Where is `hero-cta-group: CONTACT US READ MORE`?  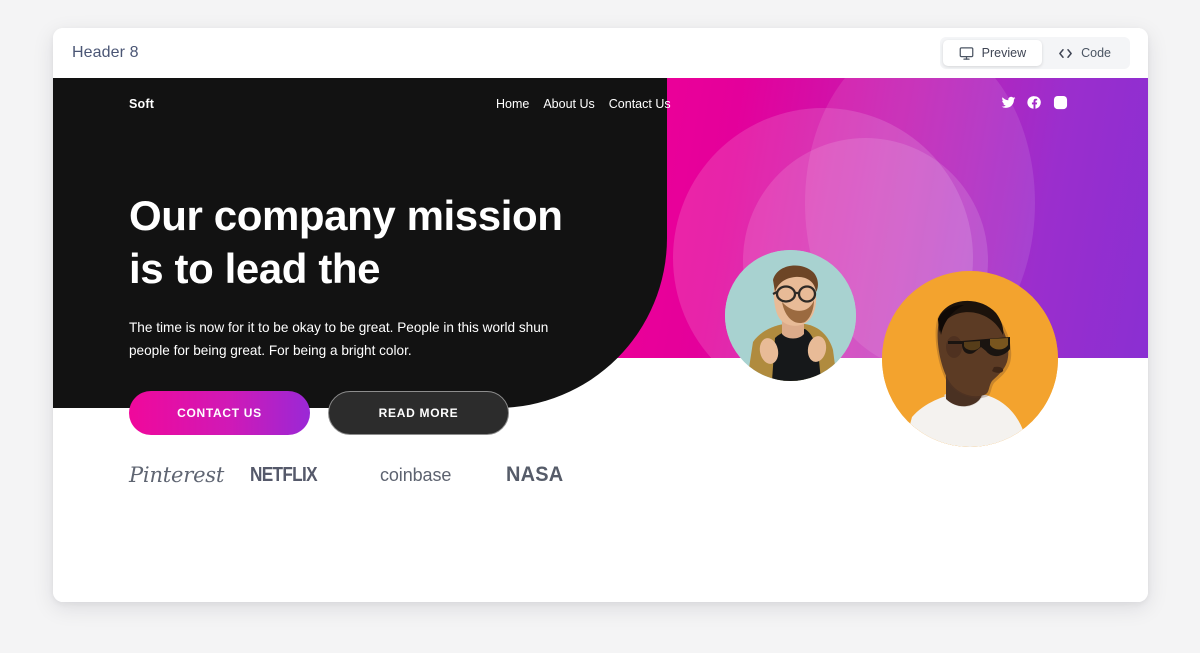 hero-cta-group: CONTACT US READ MORE is located at coordinates (364, 412).